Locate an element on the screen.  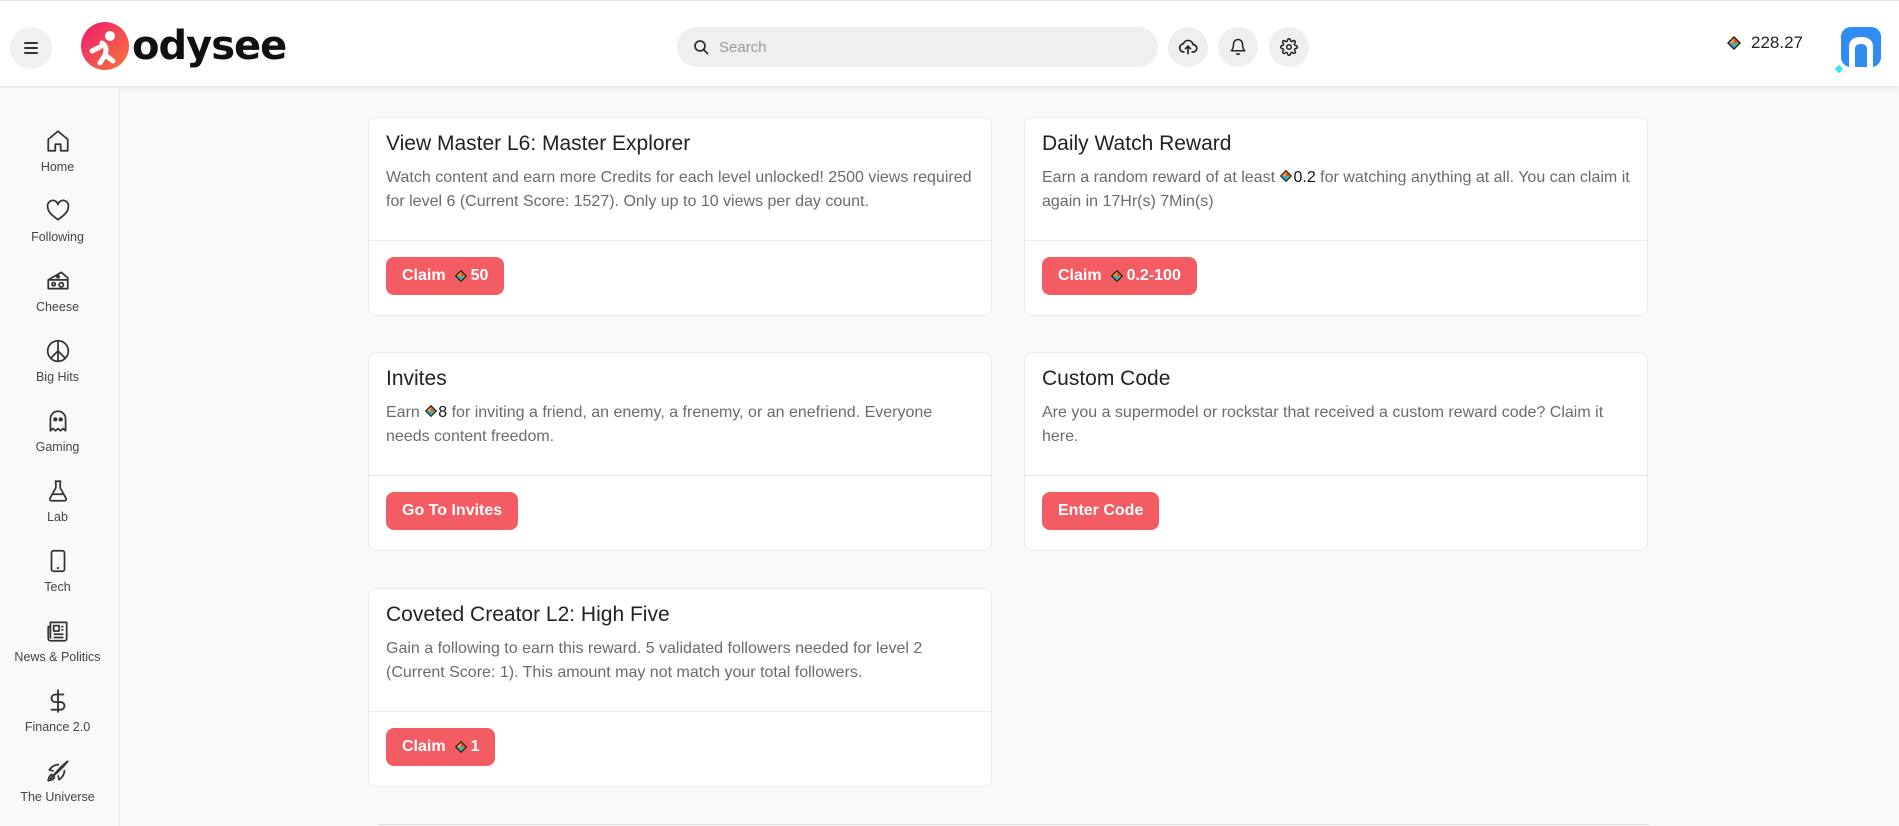
claim-button: Claim 1 is located at coordinates (441, 747).